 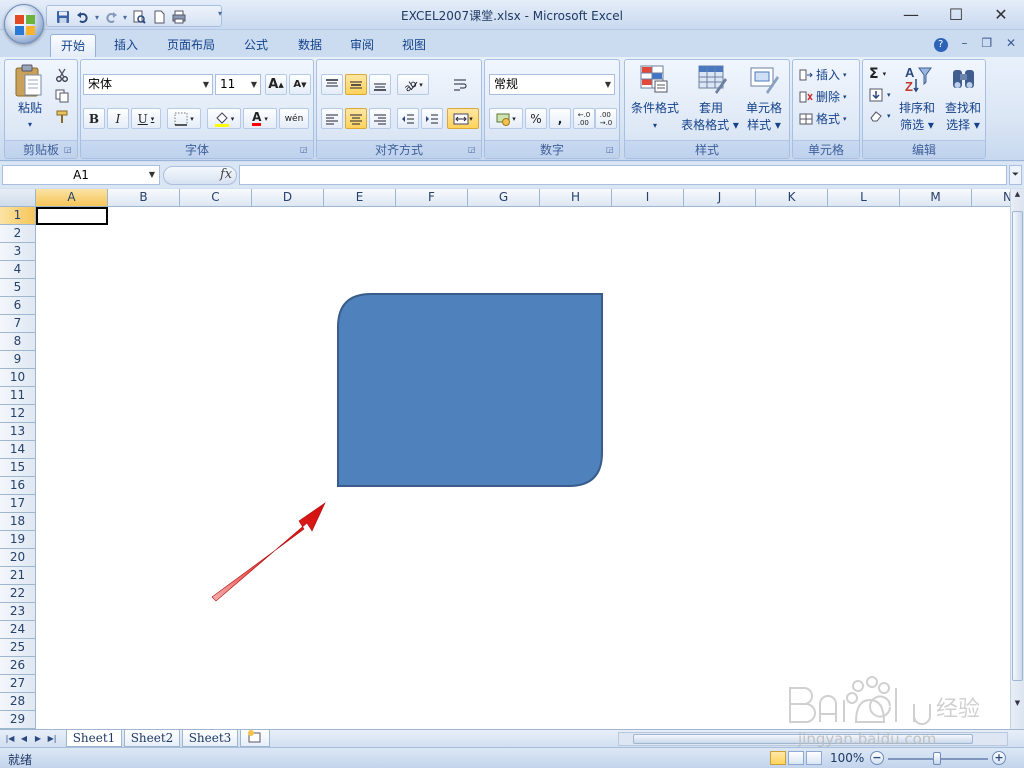 What do you see at coordinates (148, 84) in the screenshot?
I see `font-name-combo: 宋体 ▼` at bounding box center [148, 84].